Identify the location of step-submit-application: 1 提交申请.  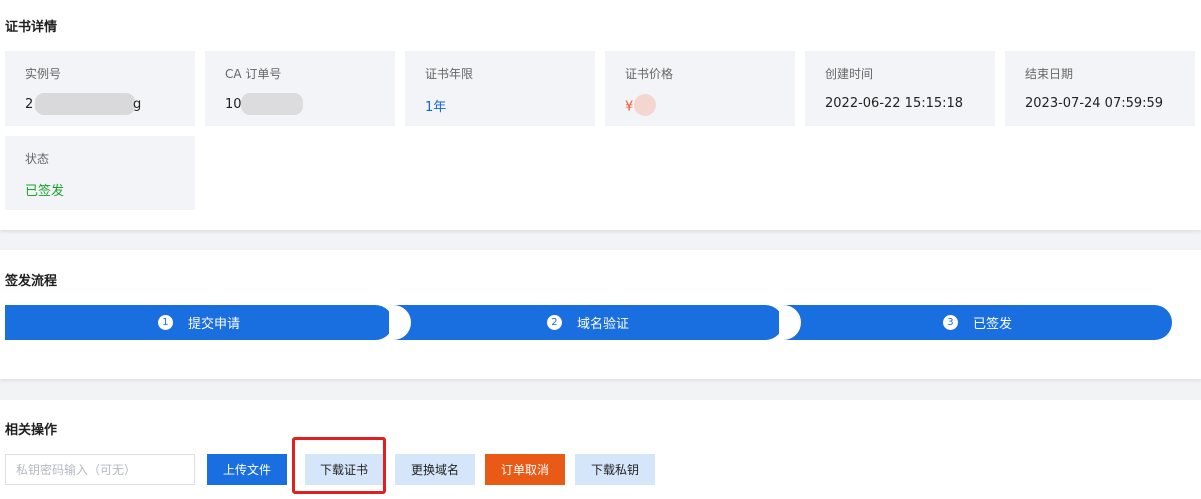
(199, 322).